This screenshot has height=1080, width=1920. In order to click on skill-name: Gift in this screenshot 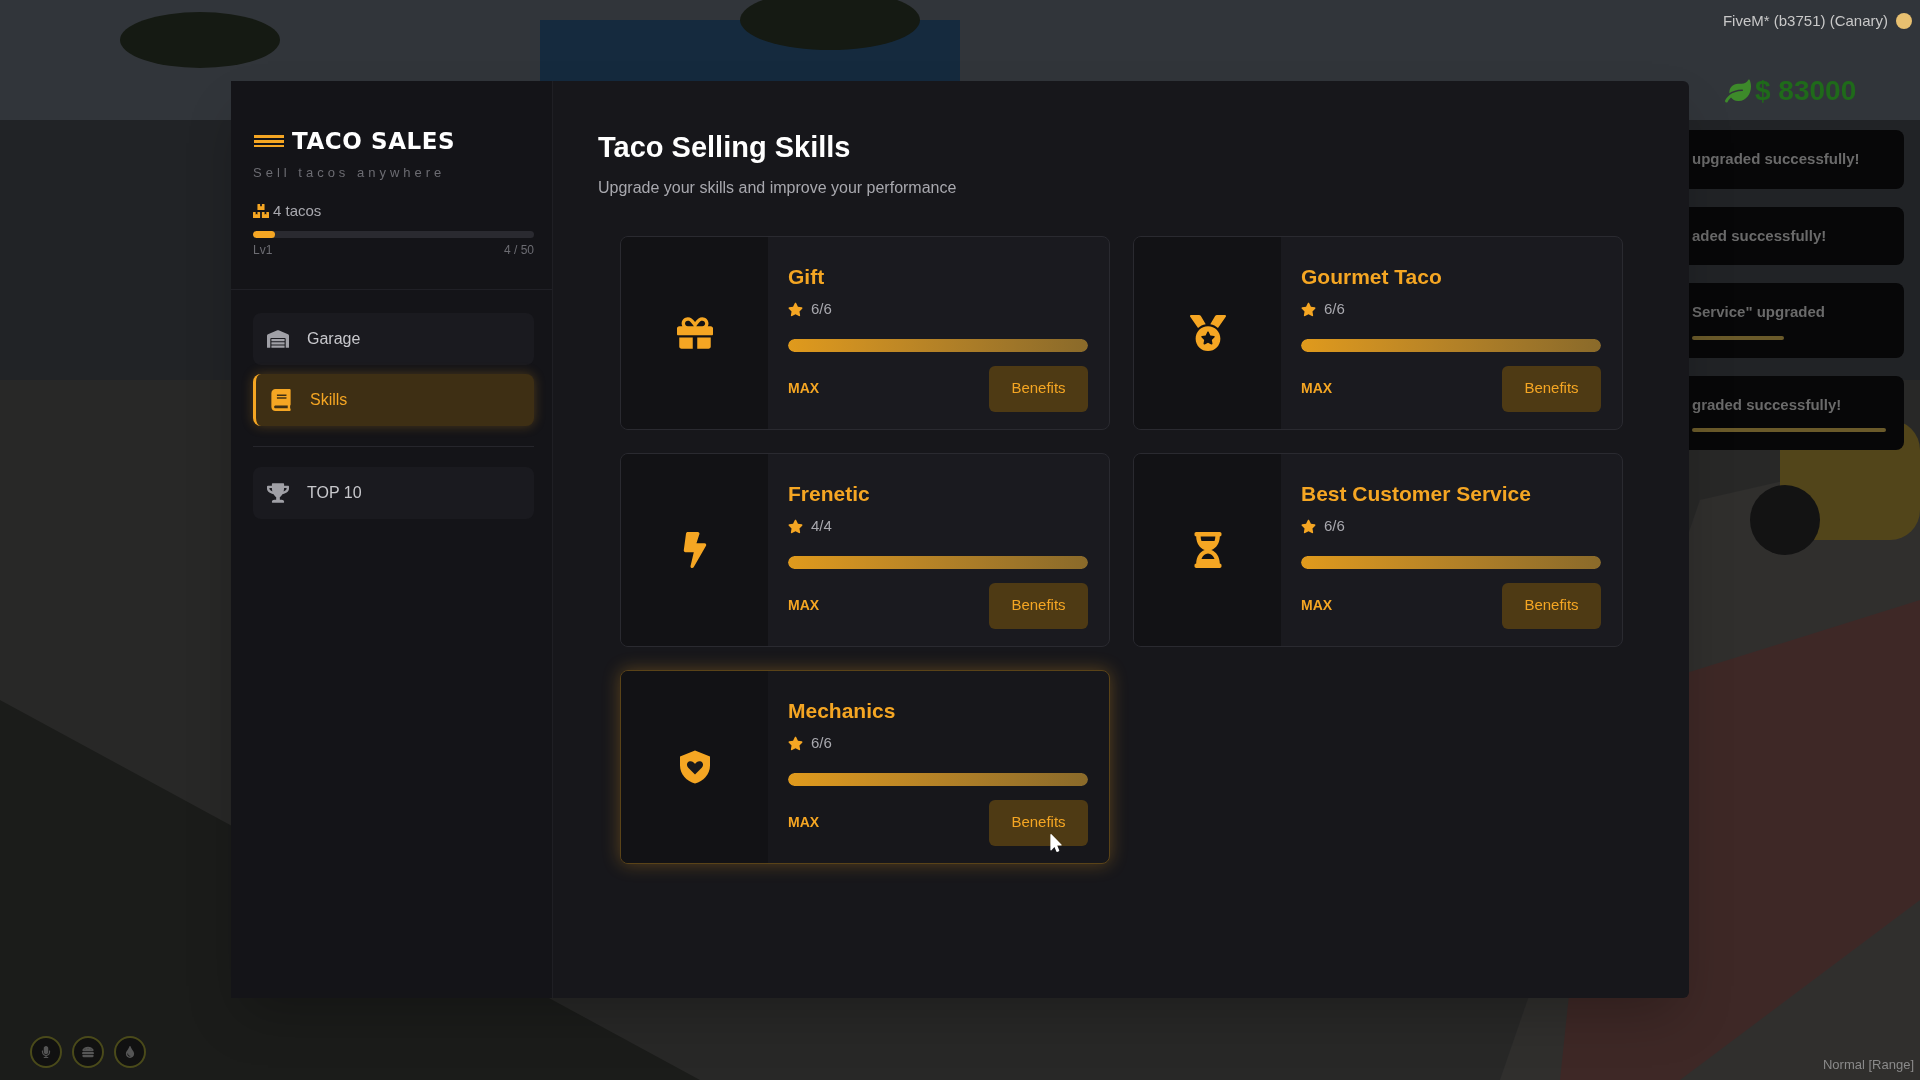, I will do `click(807, 276)`.